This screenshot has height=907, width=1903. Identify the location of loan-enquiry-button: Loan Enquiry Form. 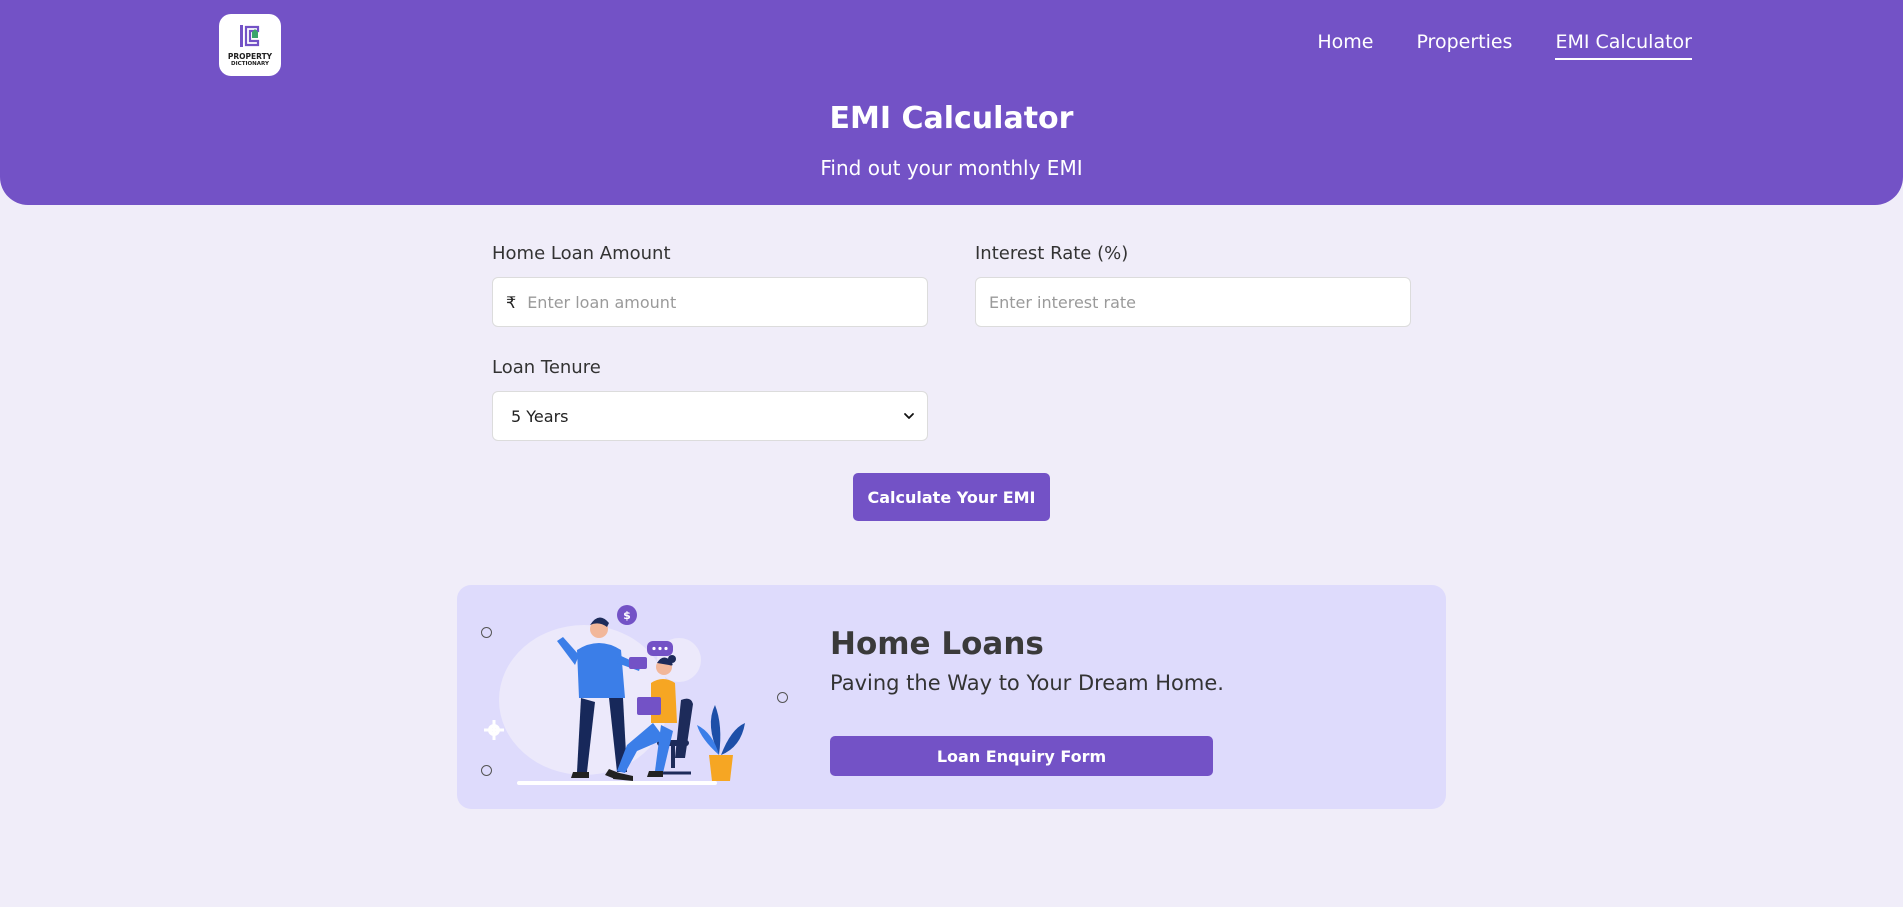
(1021, 756).